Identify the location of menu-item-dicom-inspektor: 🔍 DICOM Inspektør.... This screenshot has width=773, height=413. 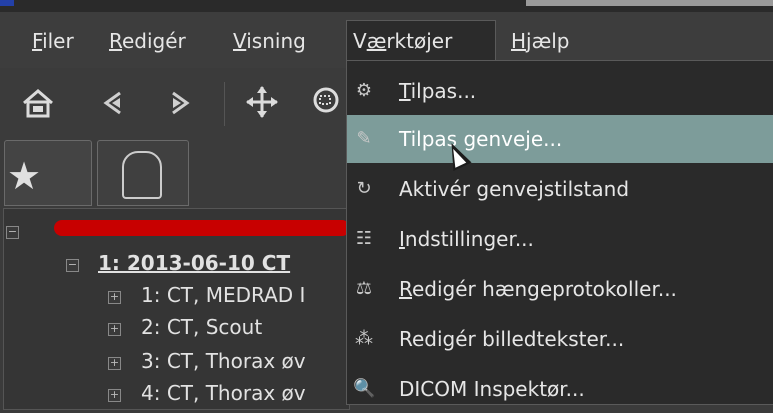
(560, 389).